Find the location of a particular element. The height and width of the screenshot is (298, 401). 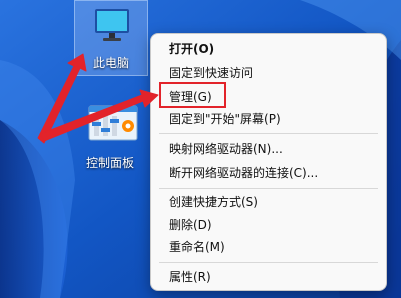

menu-item-delete: 删除(D) is located at coordinates (268, 225).